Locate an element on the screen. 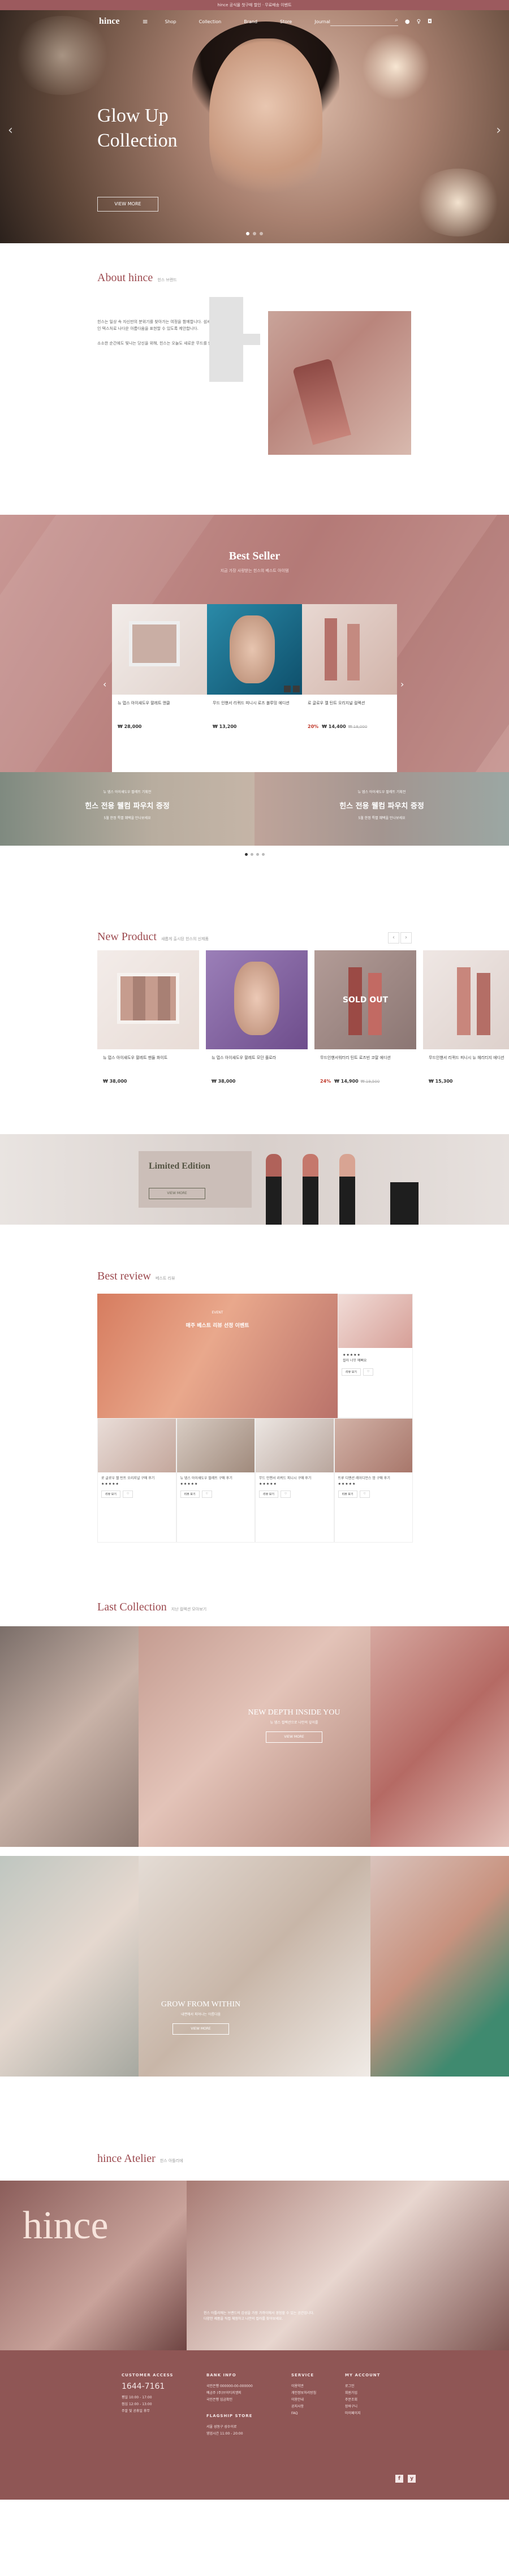  product-card: 뉴 뎁스 아이섀도우 팔레트 앤클 ₩ 28,000 is located at coordinates (159, 688).